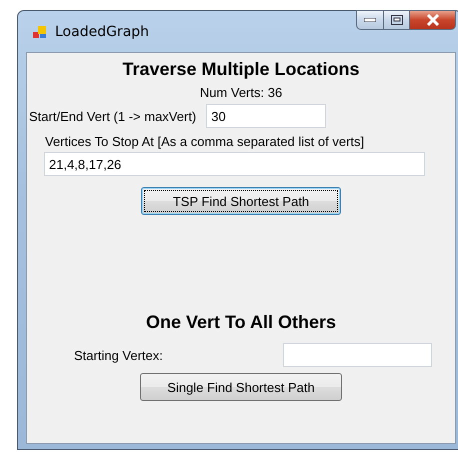 This screenshot has height=456, width=458. I want to click on close-icon, so click(433, 20).